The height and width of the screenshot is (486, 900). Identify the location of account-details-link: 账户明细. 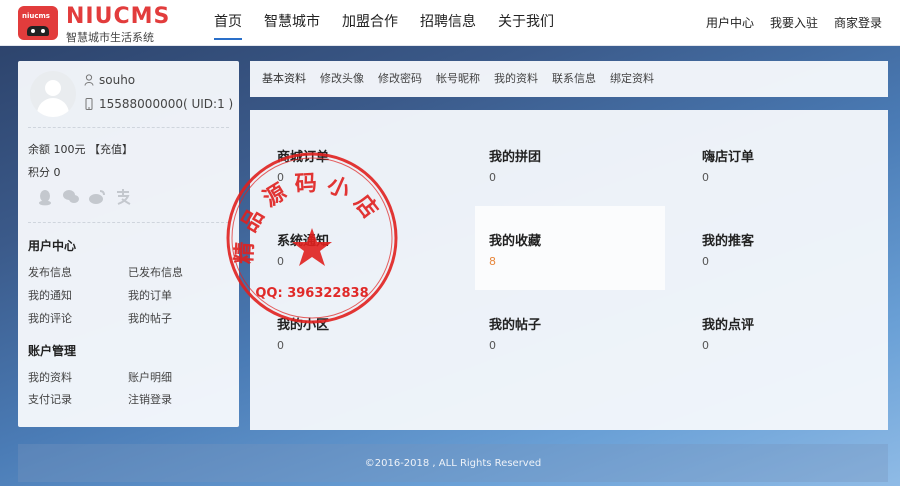
(150, 377).